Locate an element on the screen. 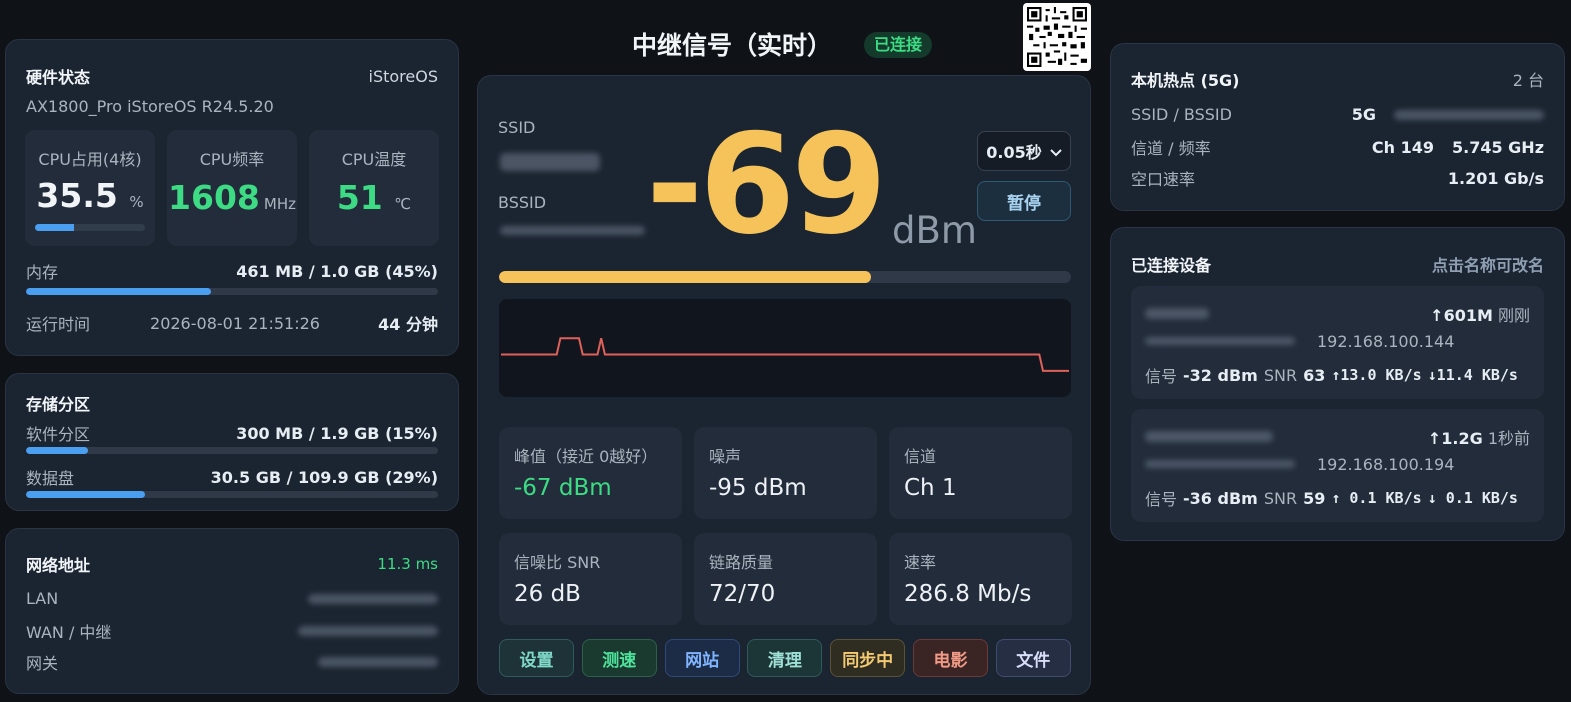  cpu-temp-label: CPU温度 is located at coordinates (374, 159).